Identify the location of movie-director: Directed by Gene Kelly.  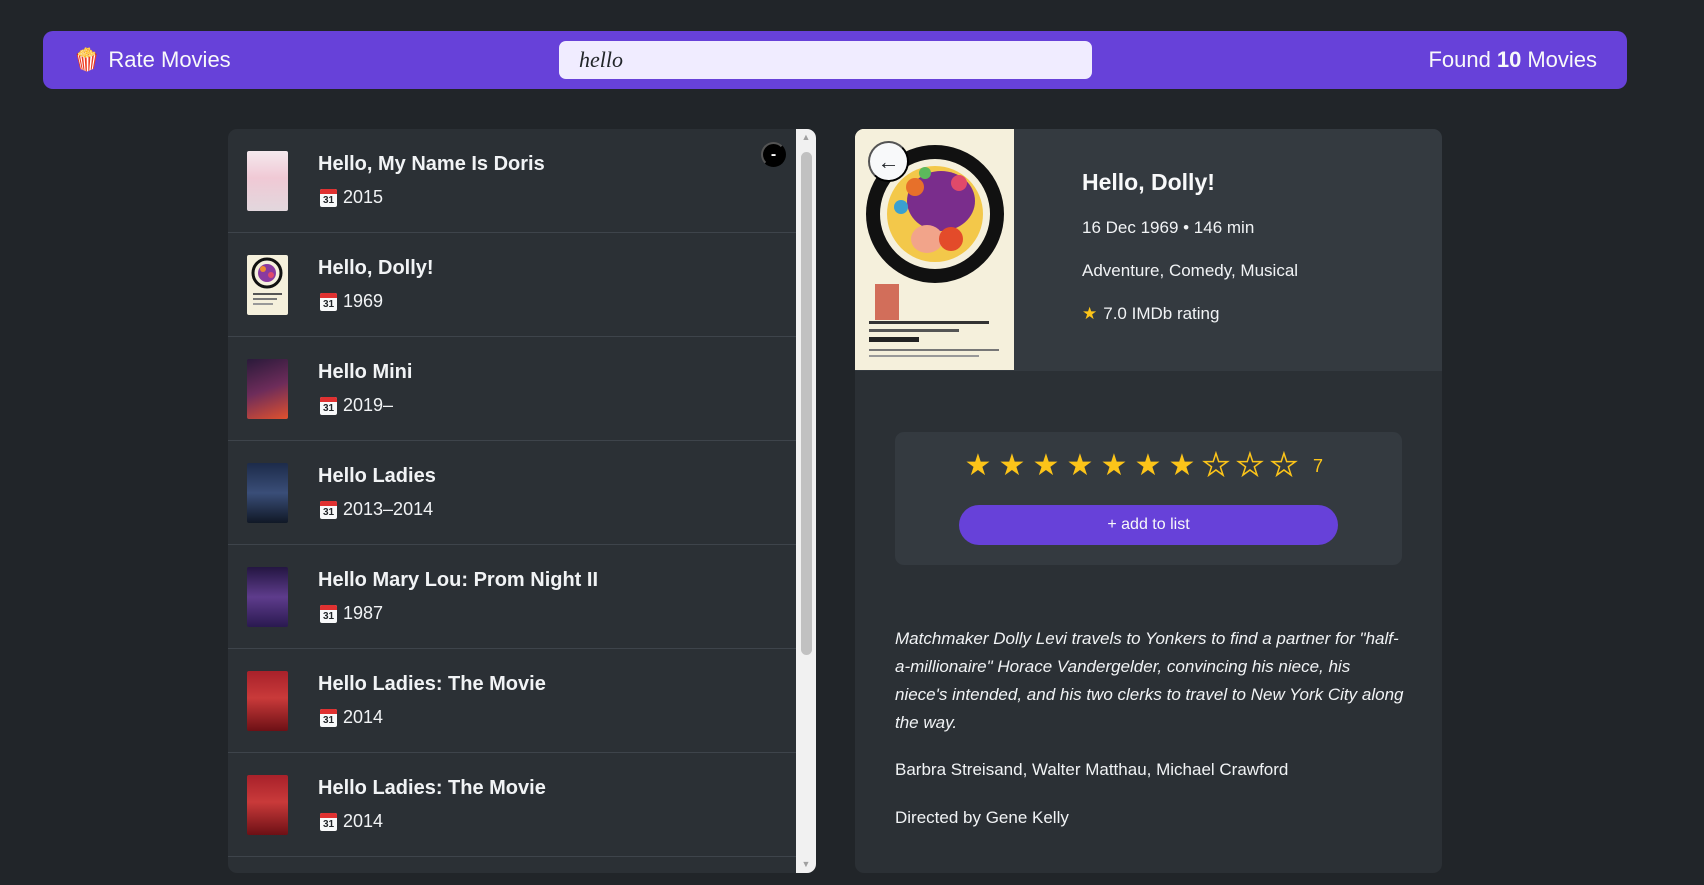
(982, 817).